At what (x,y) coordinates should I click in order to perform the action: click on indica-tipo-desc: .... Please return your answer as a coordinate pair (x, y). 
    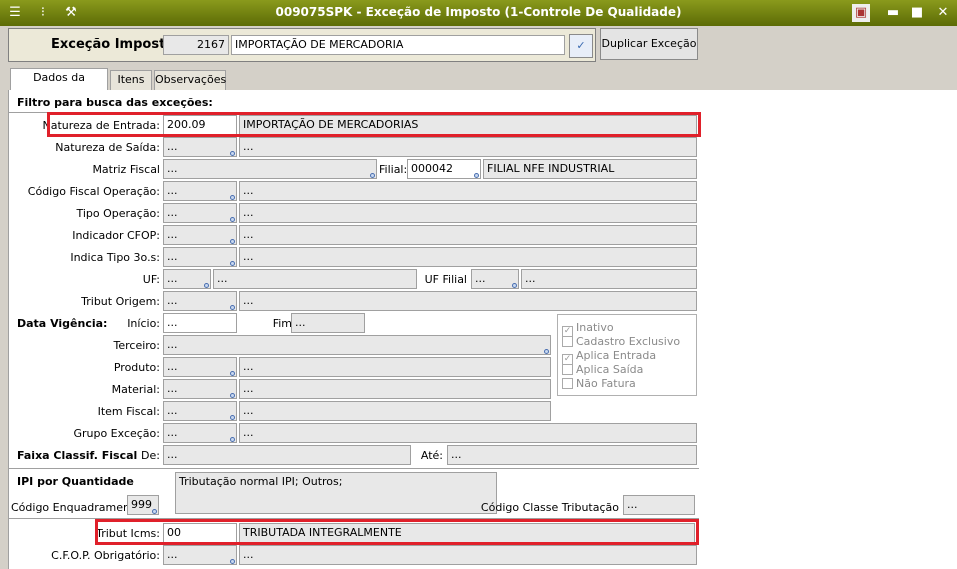
    Looking at the image, I should click on (468, 257).